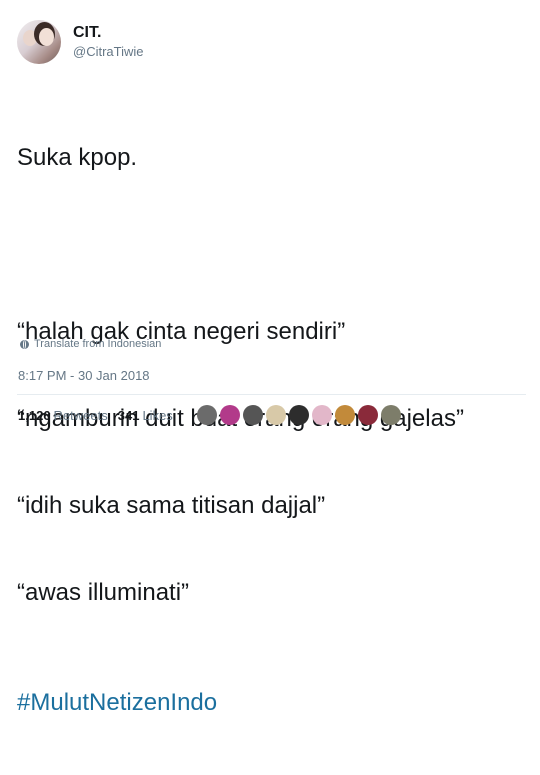  I want to click on tweet-line: “idih suka sama titisan dajjal”, so click(171, 505).